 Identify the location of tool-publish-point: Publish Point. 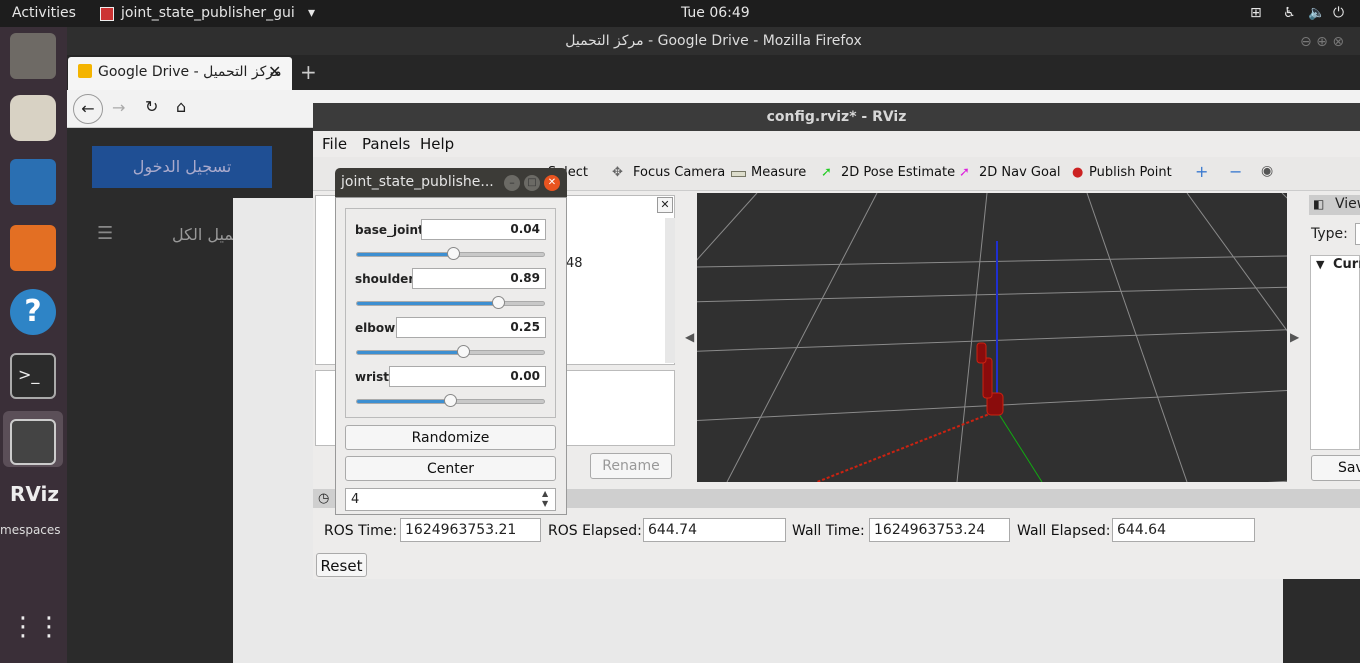
(1130, 172).